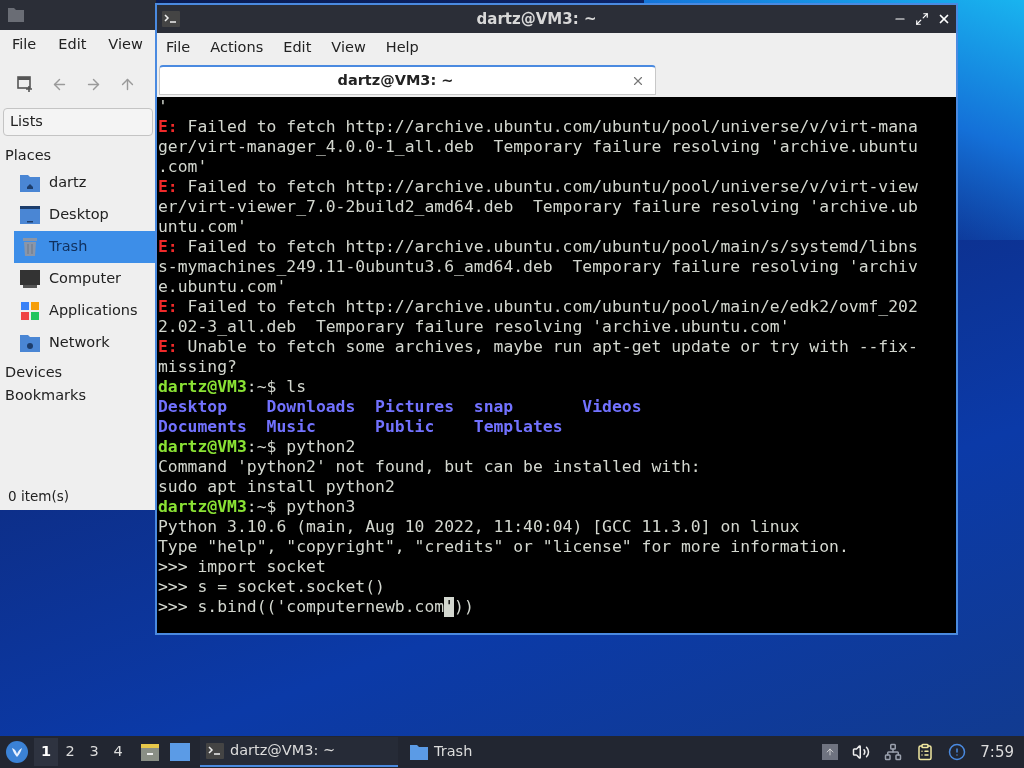 The height and width of the screenshot is (768, 1024). I want to click on output-text: ger/virt-manager_4.0.0-1_all.deb Temporary failure resolving 'archive.ubuntu, so click(538, 147).